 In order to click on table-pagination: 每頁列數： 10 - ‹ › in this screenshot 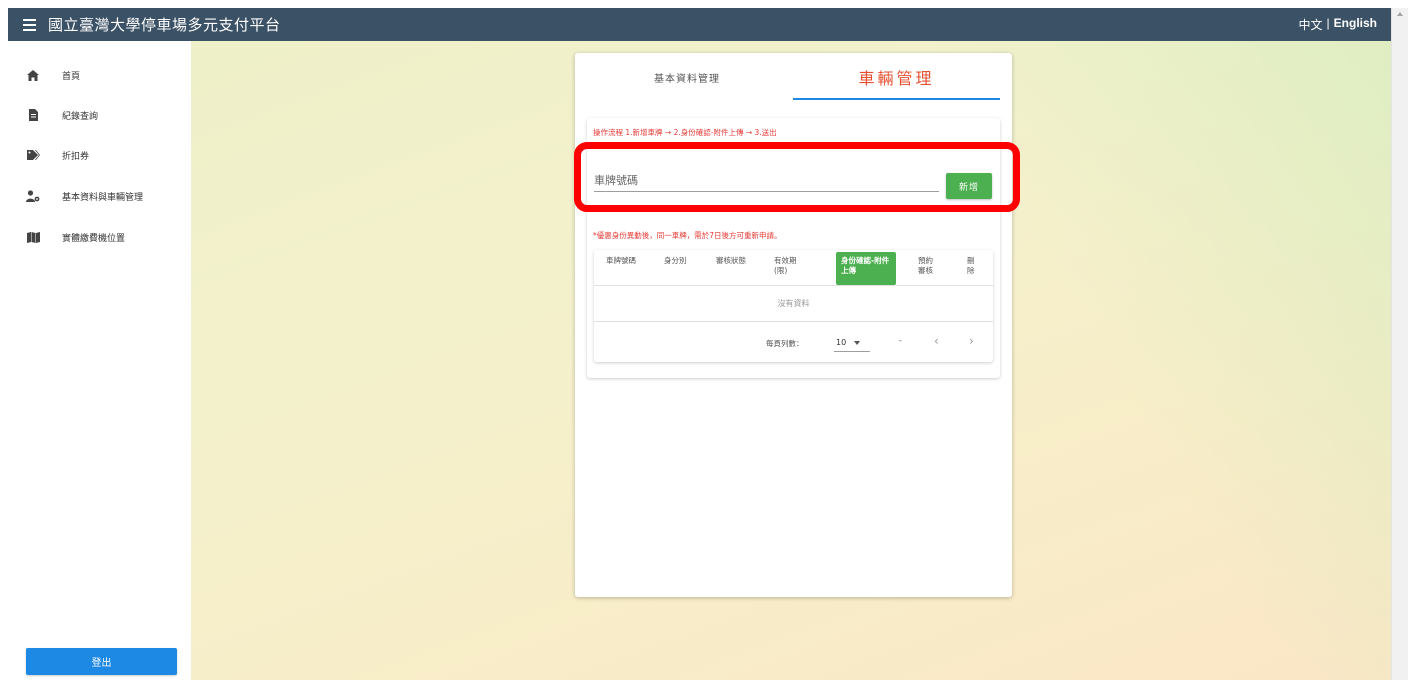, I will do `click(793, 342)`.